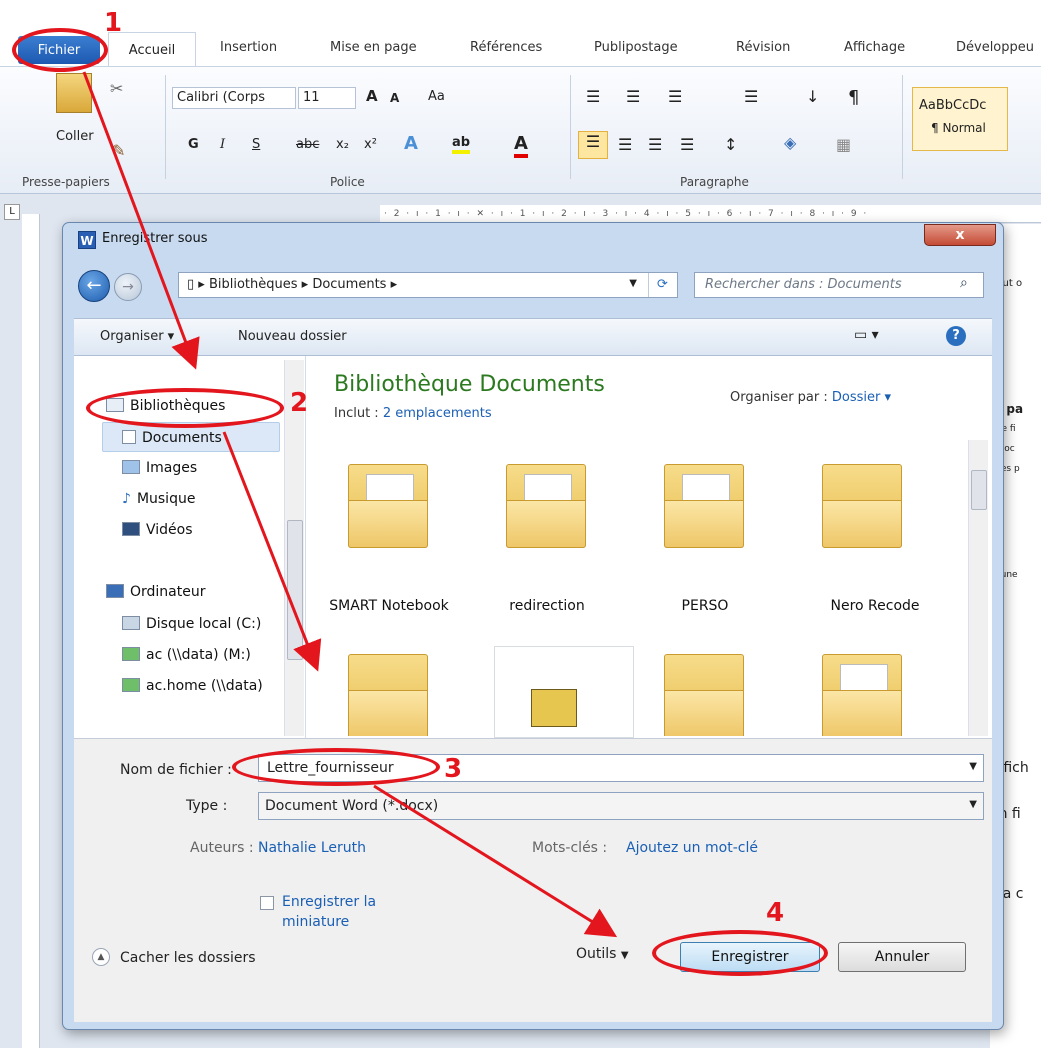 The image size is (1041, 1048). I want to click on arrow-2-to-folders, so click(272, 551).